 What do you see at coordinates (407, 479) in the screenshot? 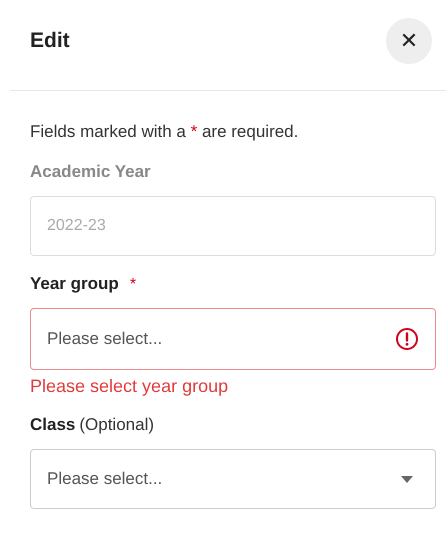
I see `caret-icon` at bounding box center [407, 479].